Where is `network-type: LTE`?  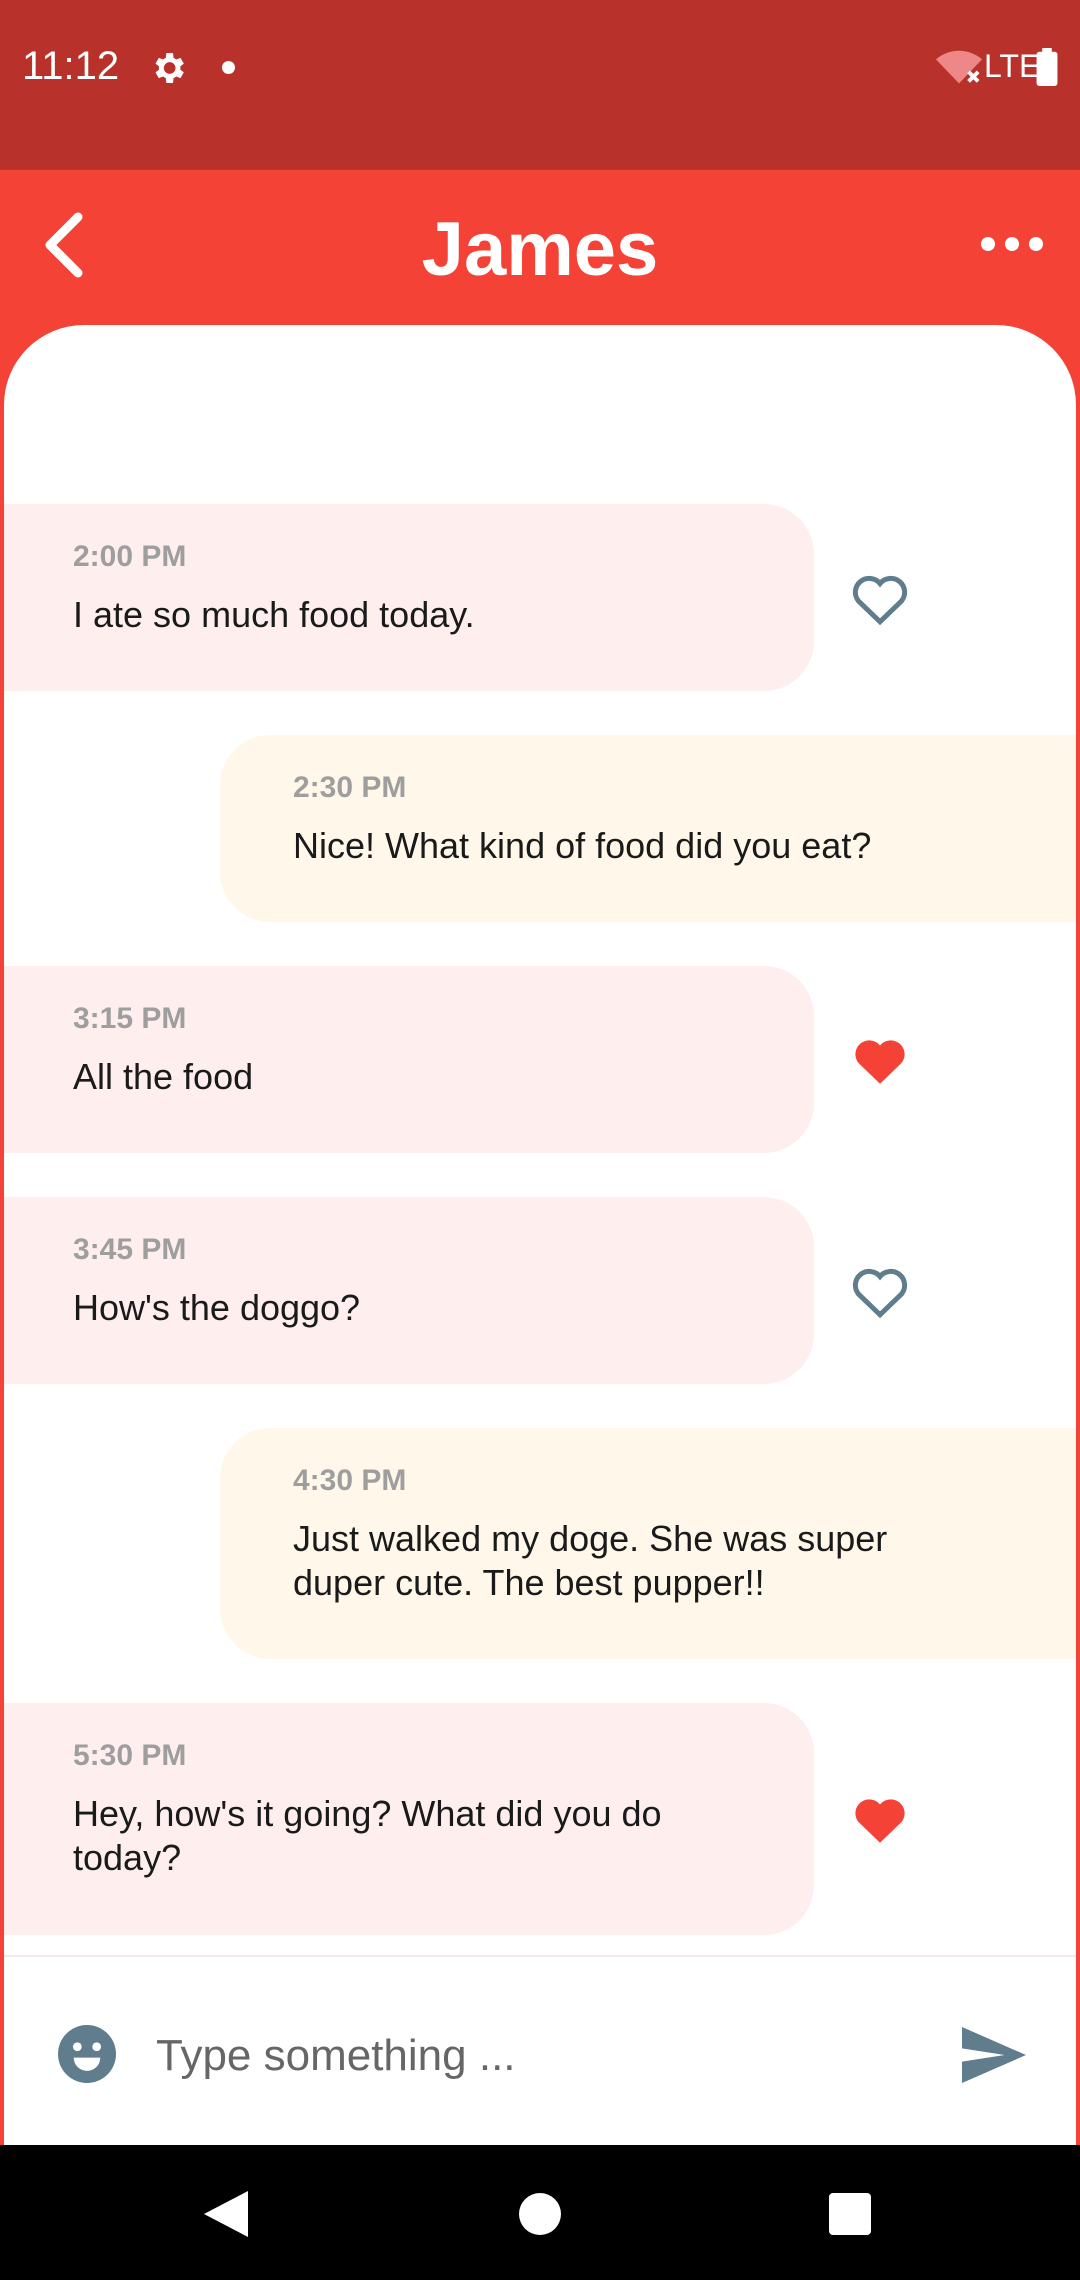
network-type: LTE is located at coordinates (1012, 66).